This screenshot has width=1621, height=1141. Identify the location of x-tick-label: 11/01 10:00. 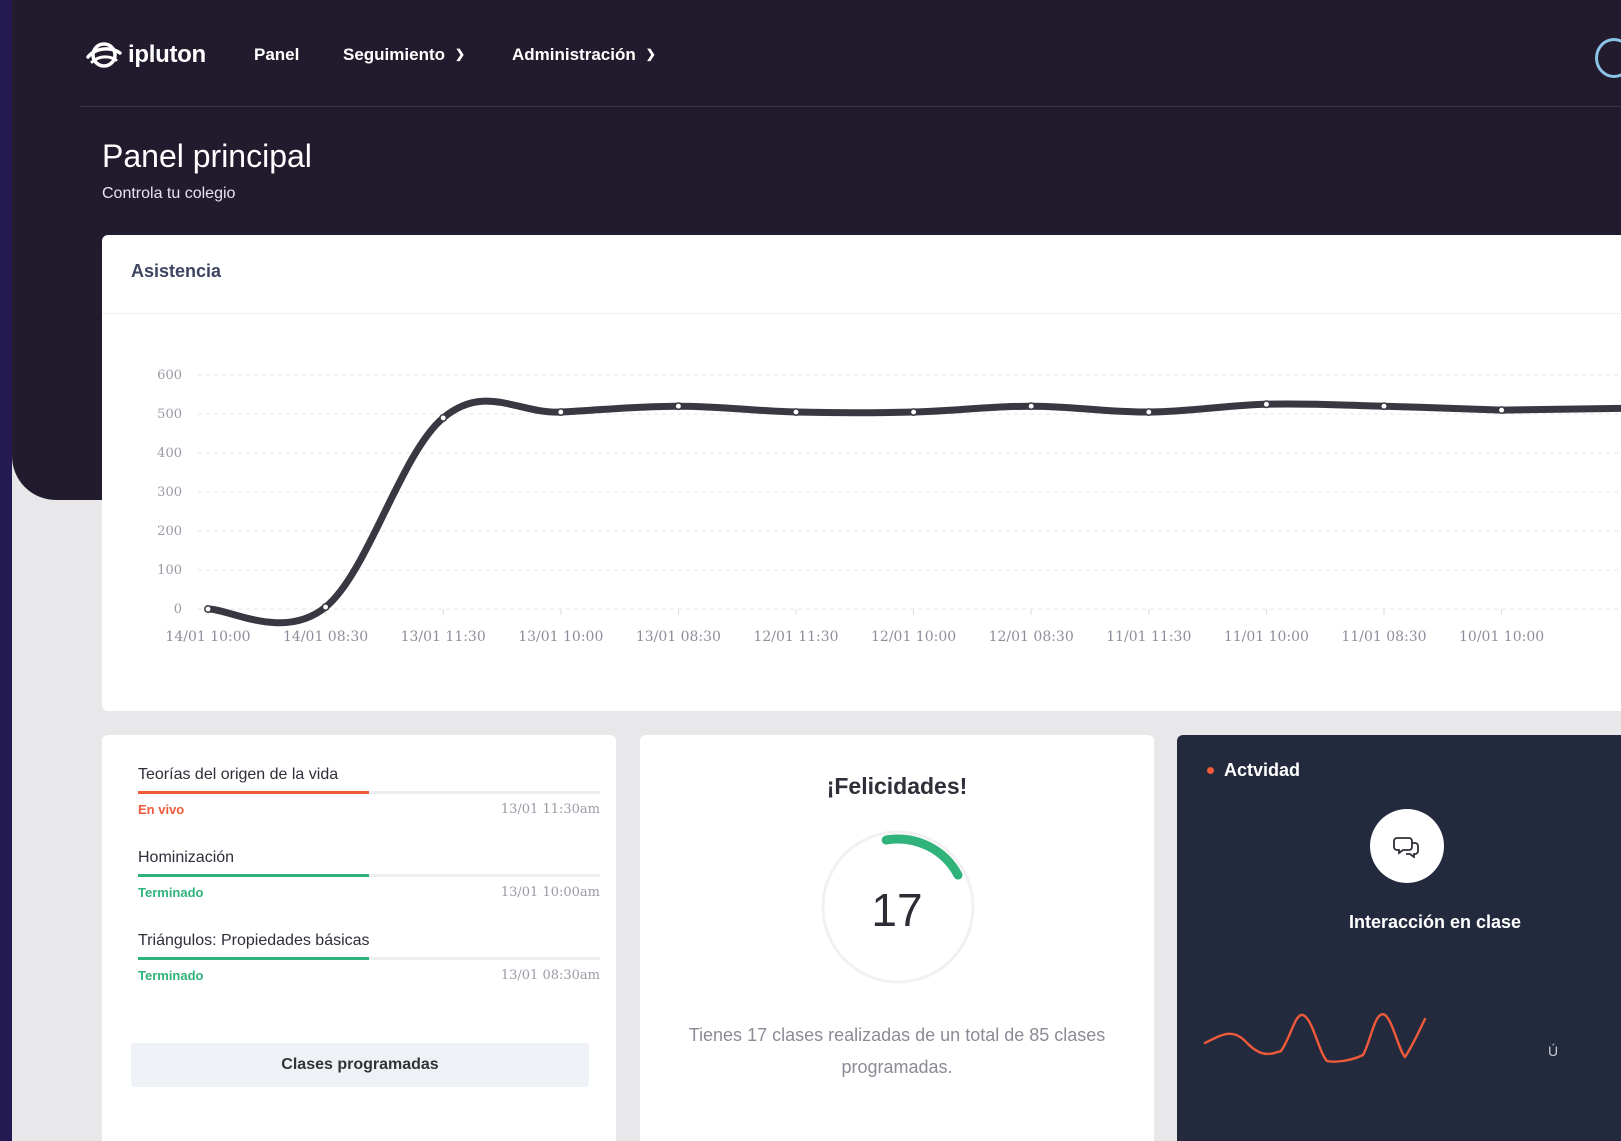
(1266, 637).